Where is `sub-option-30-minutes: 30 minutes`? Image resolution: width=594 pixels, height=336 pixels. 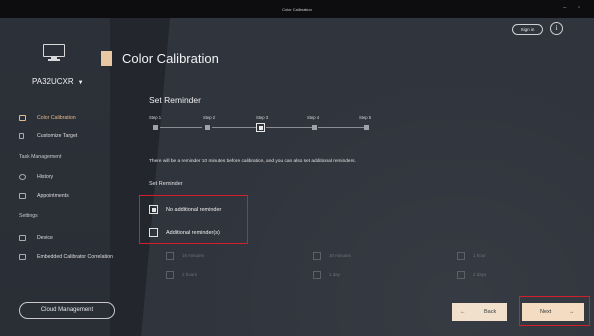 sub-option-30-minutes: 30 minutes is located at coordinates (332, 256).